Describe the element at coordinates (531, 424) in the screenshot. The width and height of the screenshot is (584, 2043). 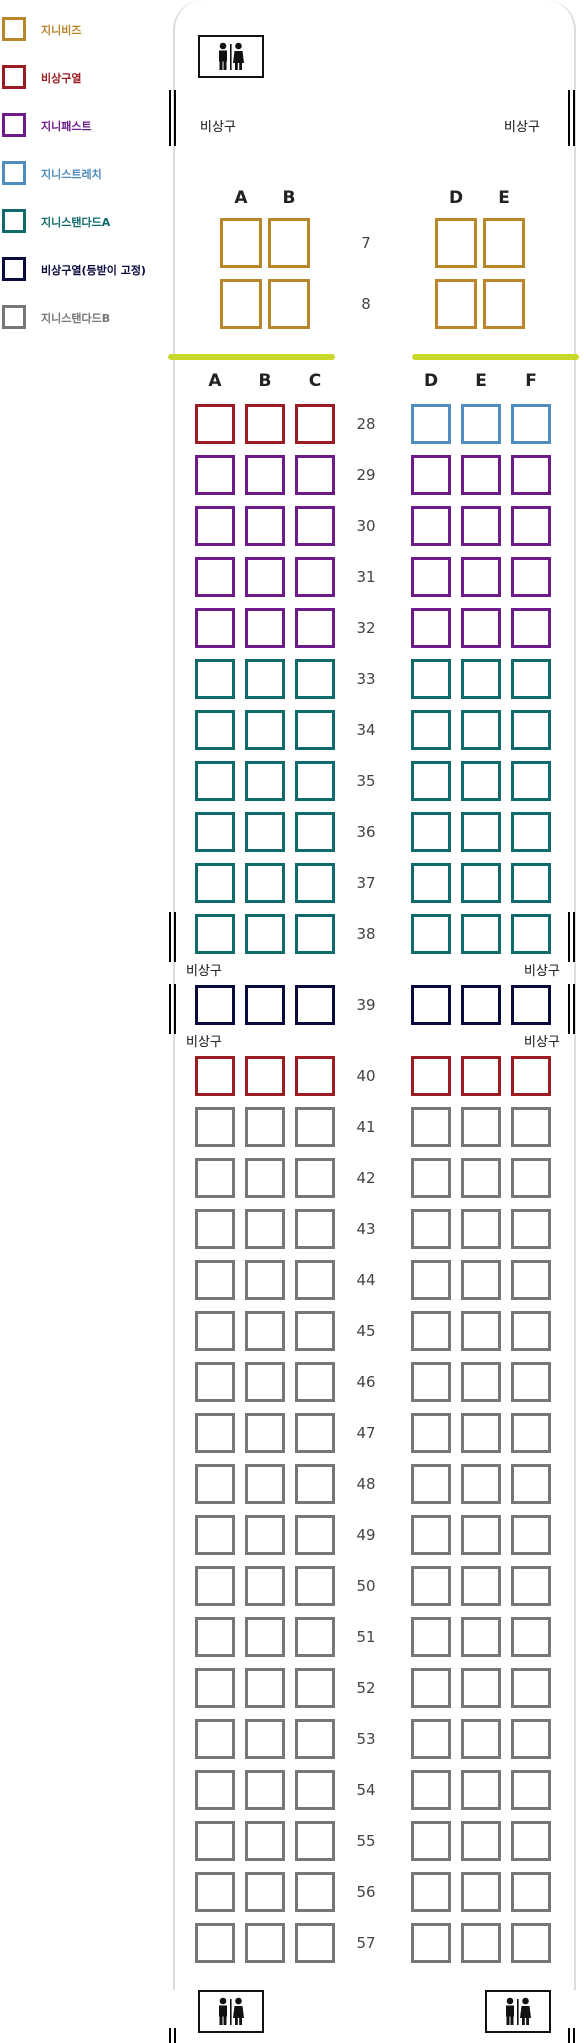
I see `seat-28F` at that location.